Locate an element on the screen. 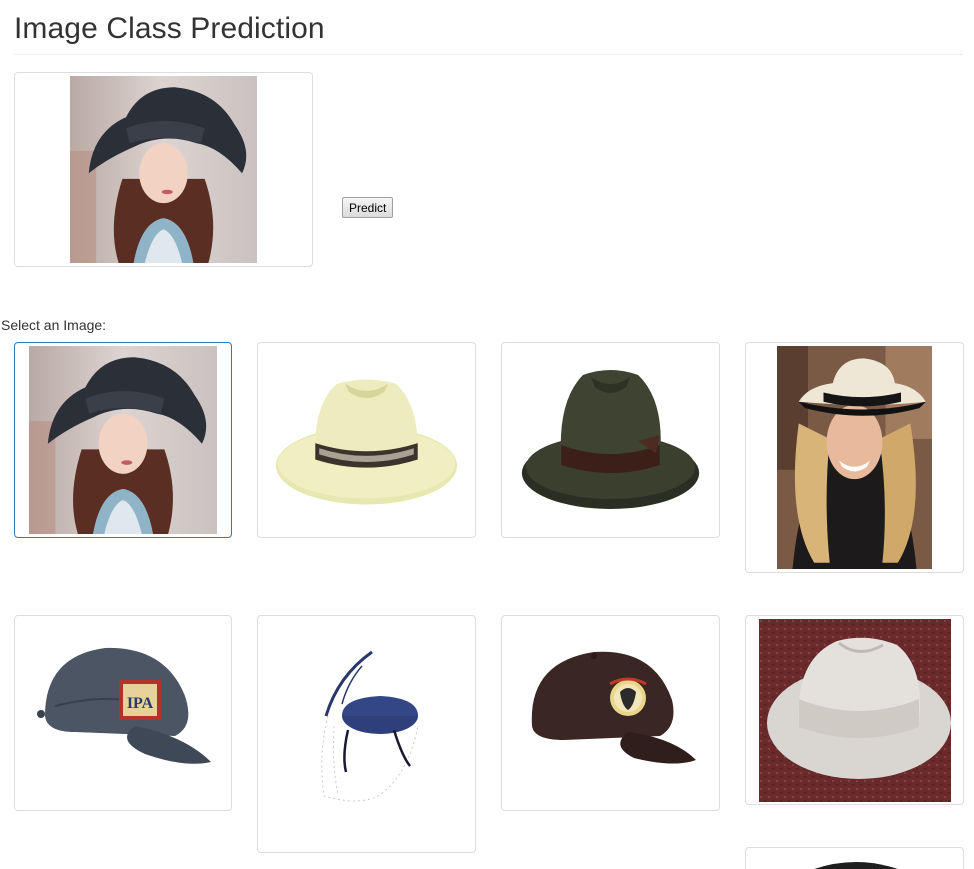 The height and width of the screenshot is (869, 974). gallery-item-dark-fedora is located at coordinates (610, 440).